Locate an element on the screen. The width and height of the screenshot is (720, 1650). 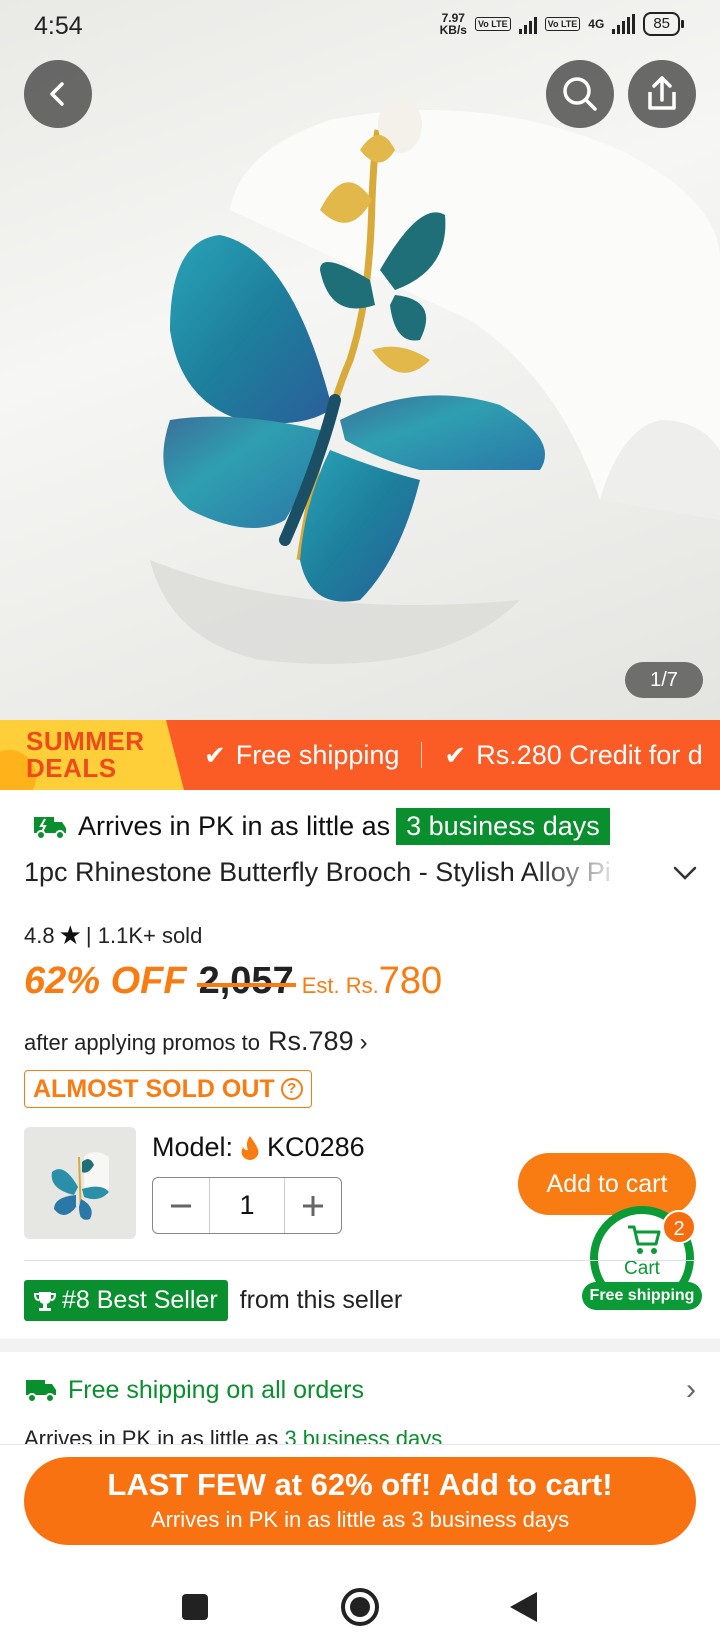
rating-sold-row: 4.8 ★ | 1.1K+ sold is located at coordinates (113, 935).